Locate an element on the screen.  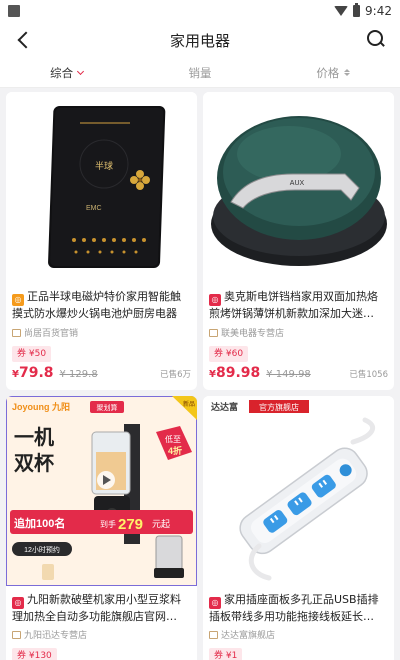
product-title: ◎ 正品半球电磁炉特价家用智能触摸式防水爆炒火锅电池炉厨房电器 is located at coordinates (96, 305).